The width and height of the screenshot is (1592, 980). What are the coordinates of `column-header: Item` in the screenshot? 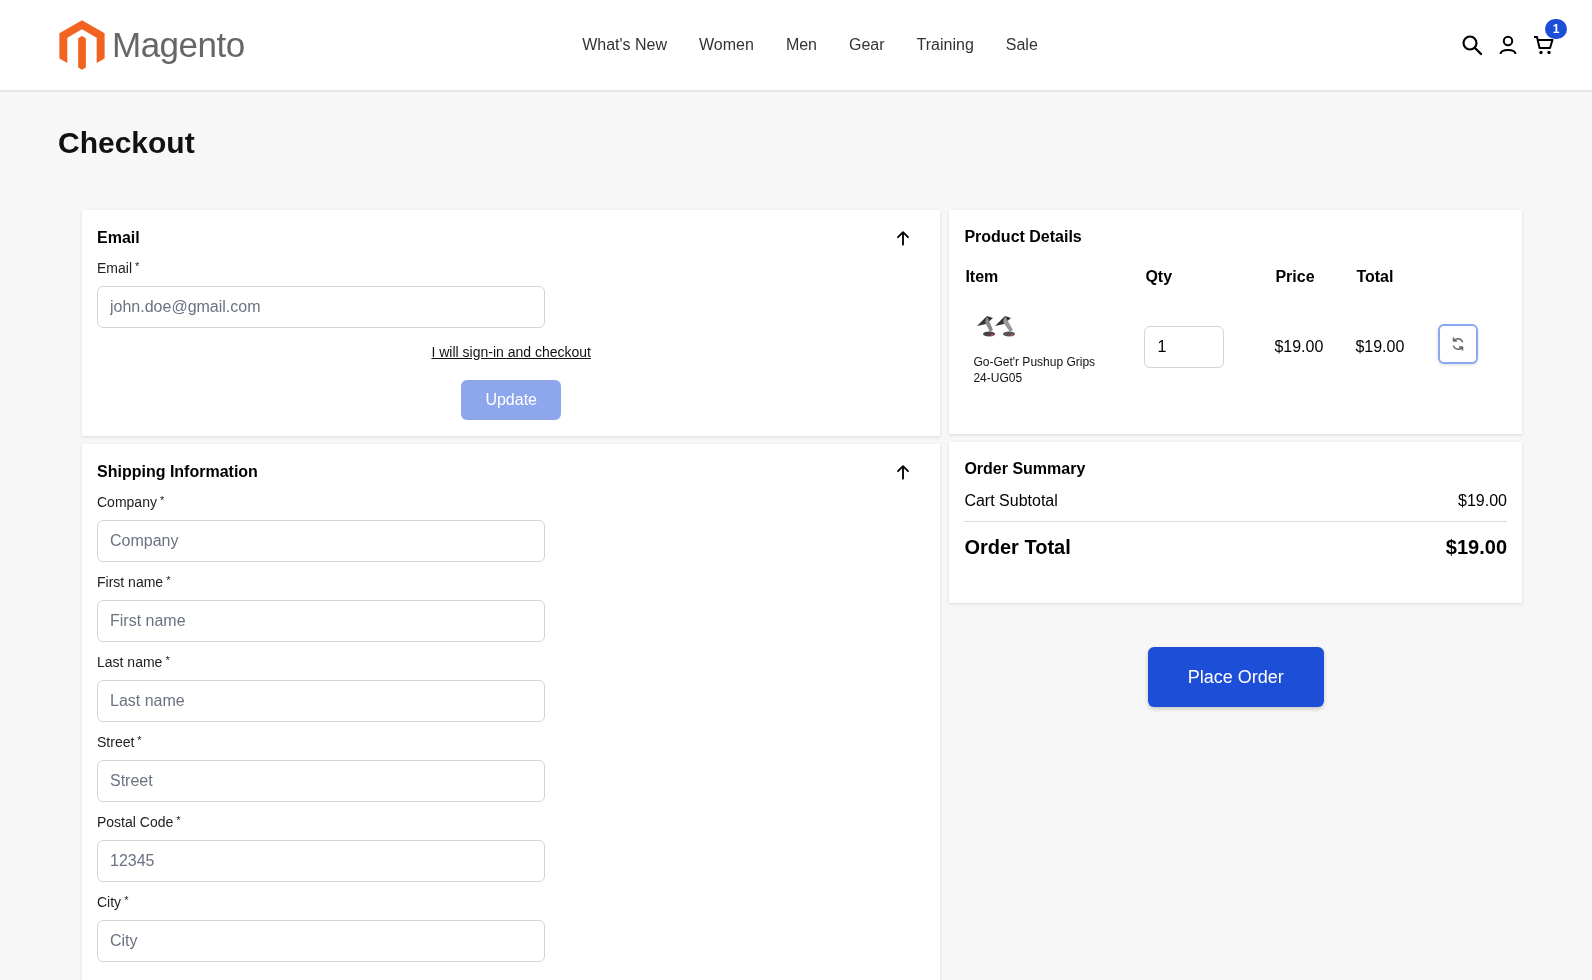 It's located at (982, 277).